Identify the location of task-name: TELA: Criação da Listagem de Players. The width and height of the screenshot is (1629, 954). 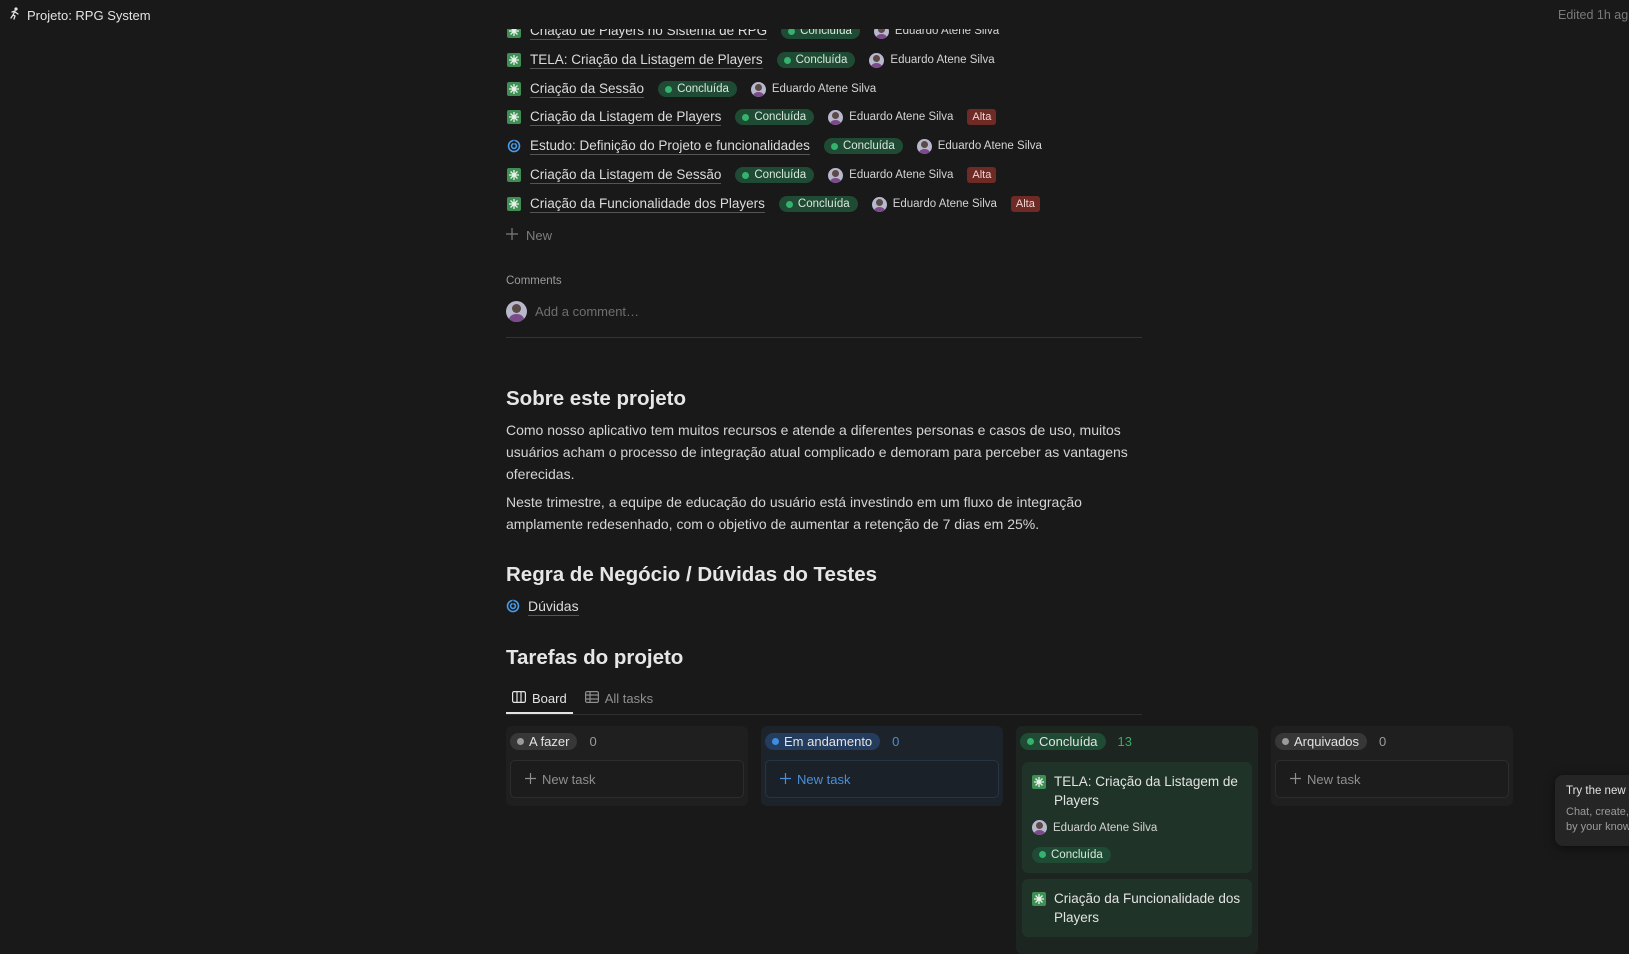
(646, 60).